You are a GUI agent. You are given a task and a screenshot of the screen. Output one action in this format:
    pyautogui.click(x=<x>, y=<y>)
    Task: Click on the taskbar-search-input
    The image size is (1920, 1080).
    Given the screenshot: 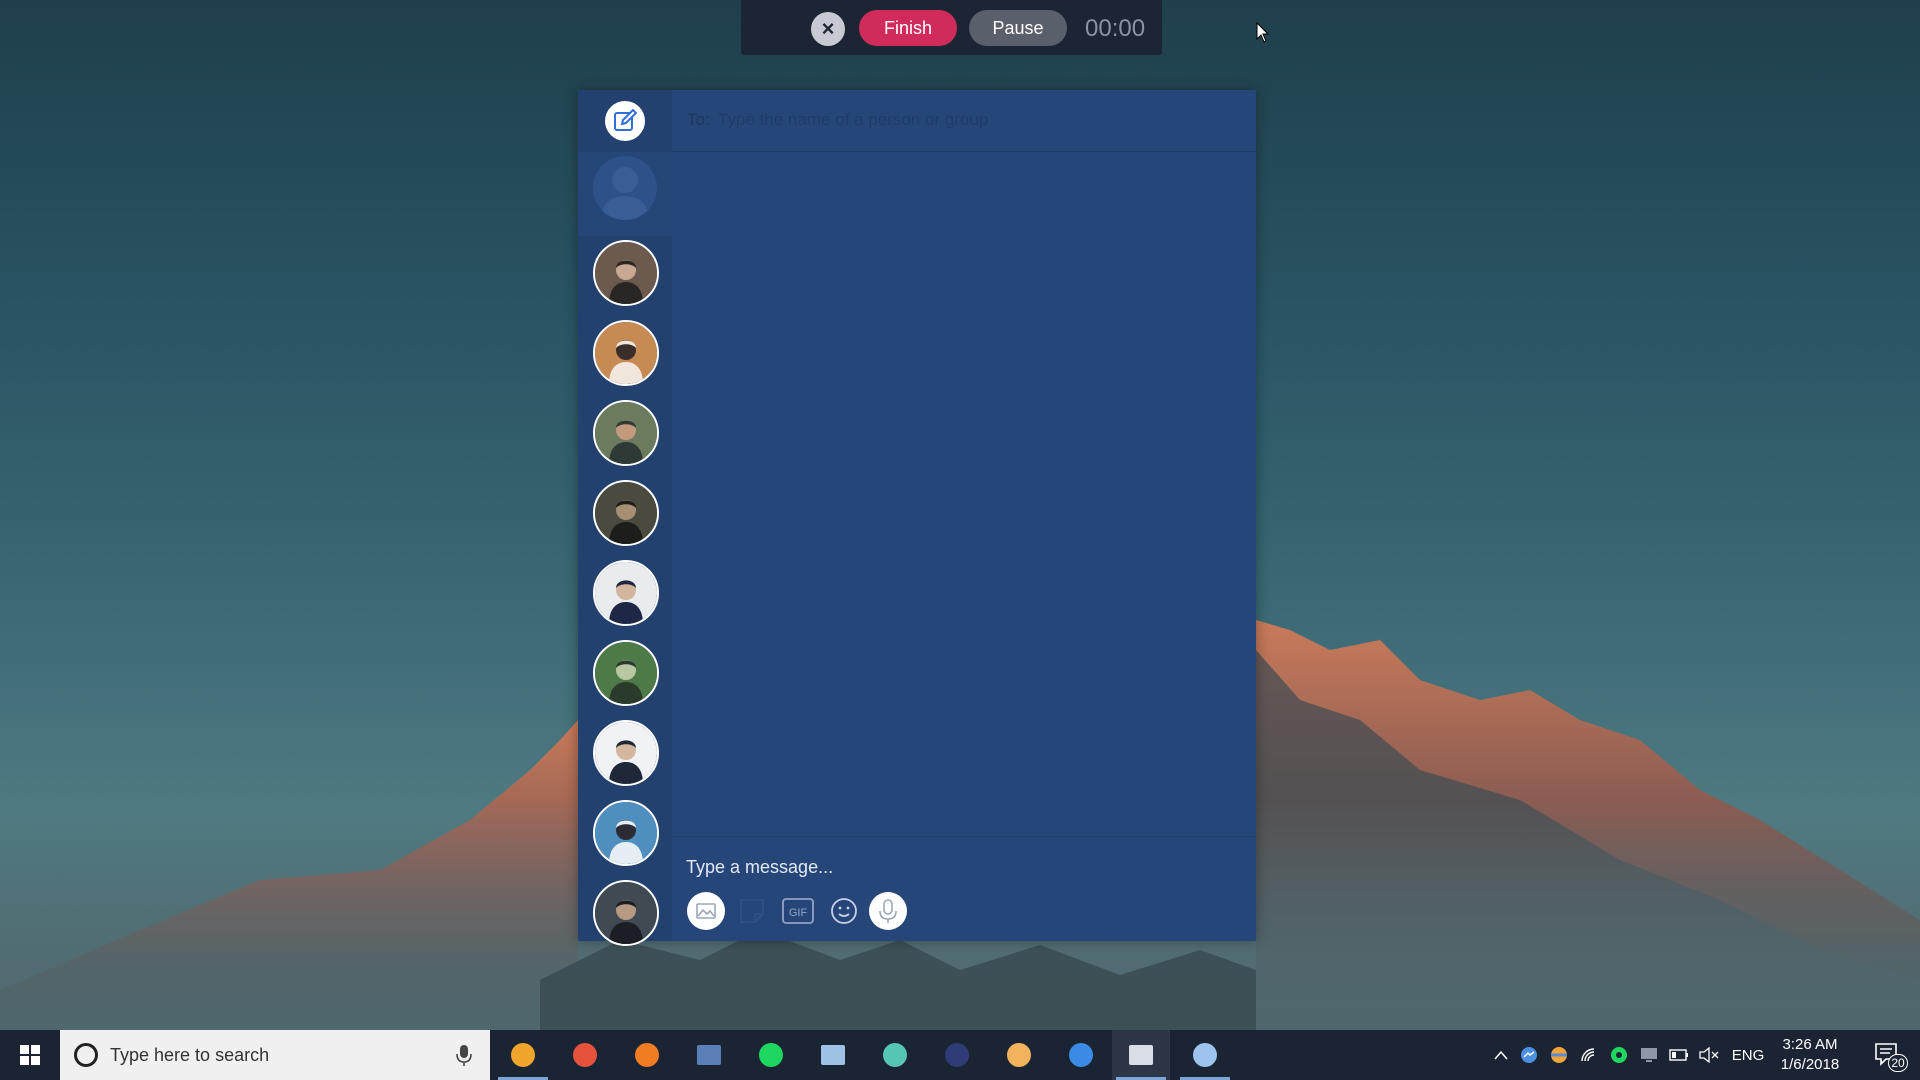 What is the action you would take?
    pyautogui.click(x=260, y=1055)
    